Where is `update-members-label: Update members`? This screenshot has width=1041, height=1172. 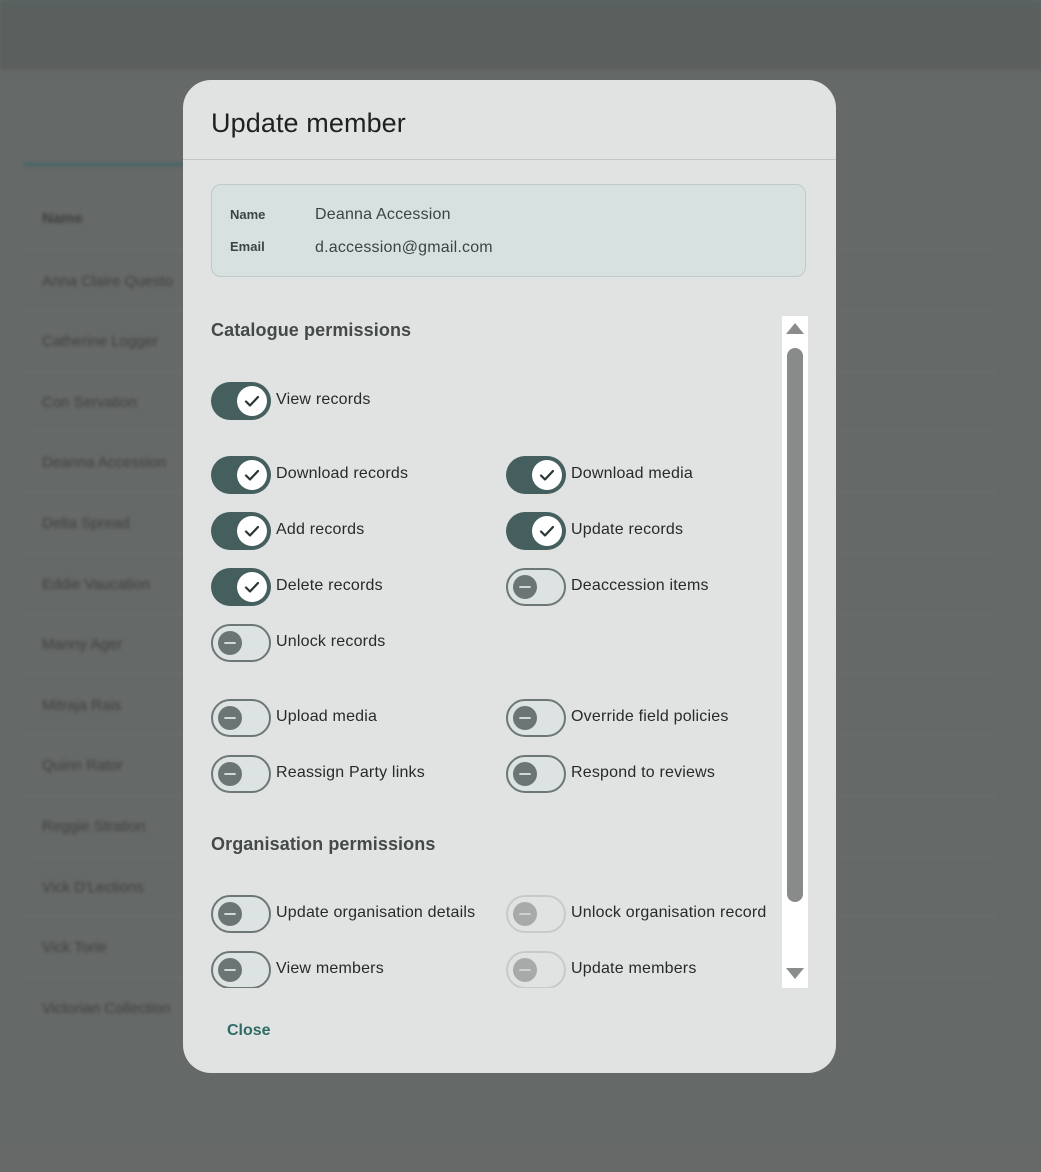 update-members-label: Update members is located at coordinates (634, 968).